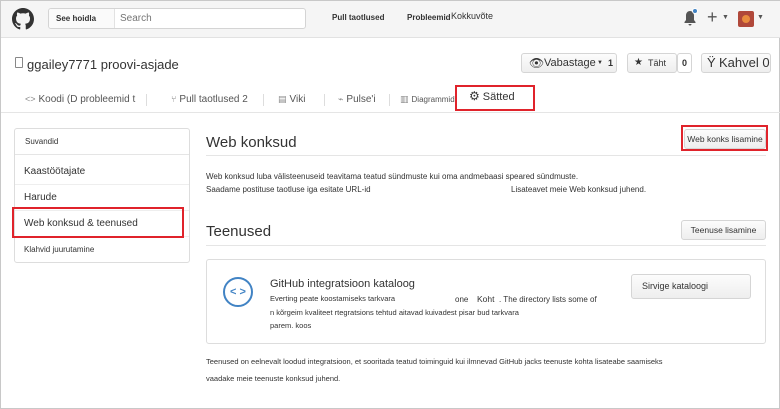 The image size is (780, 409). I want to click on tab-pulls-label: Pull taotlused 2, so click(213, 99).